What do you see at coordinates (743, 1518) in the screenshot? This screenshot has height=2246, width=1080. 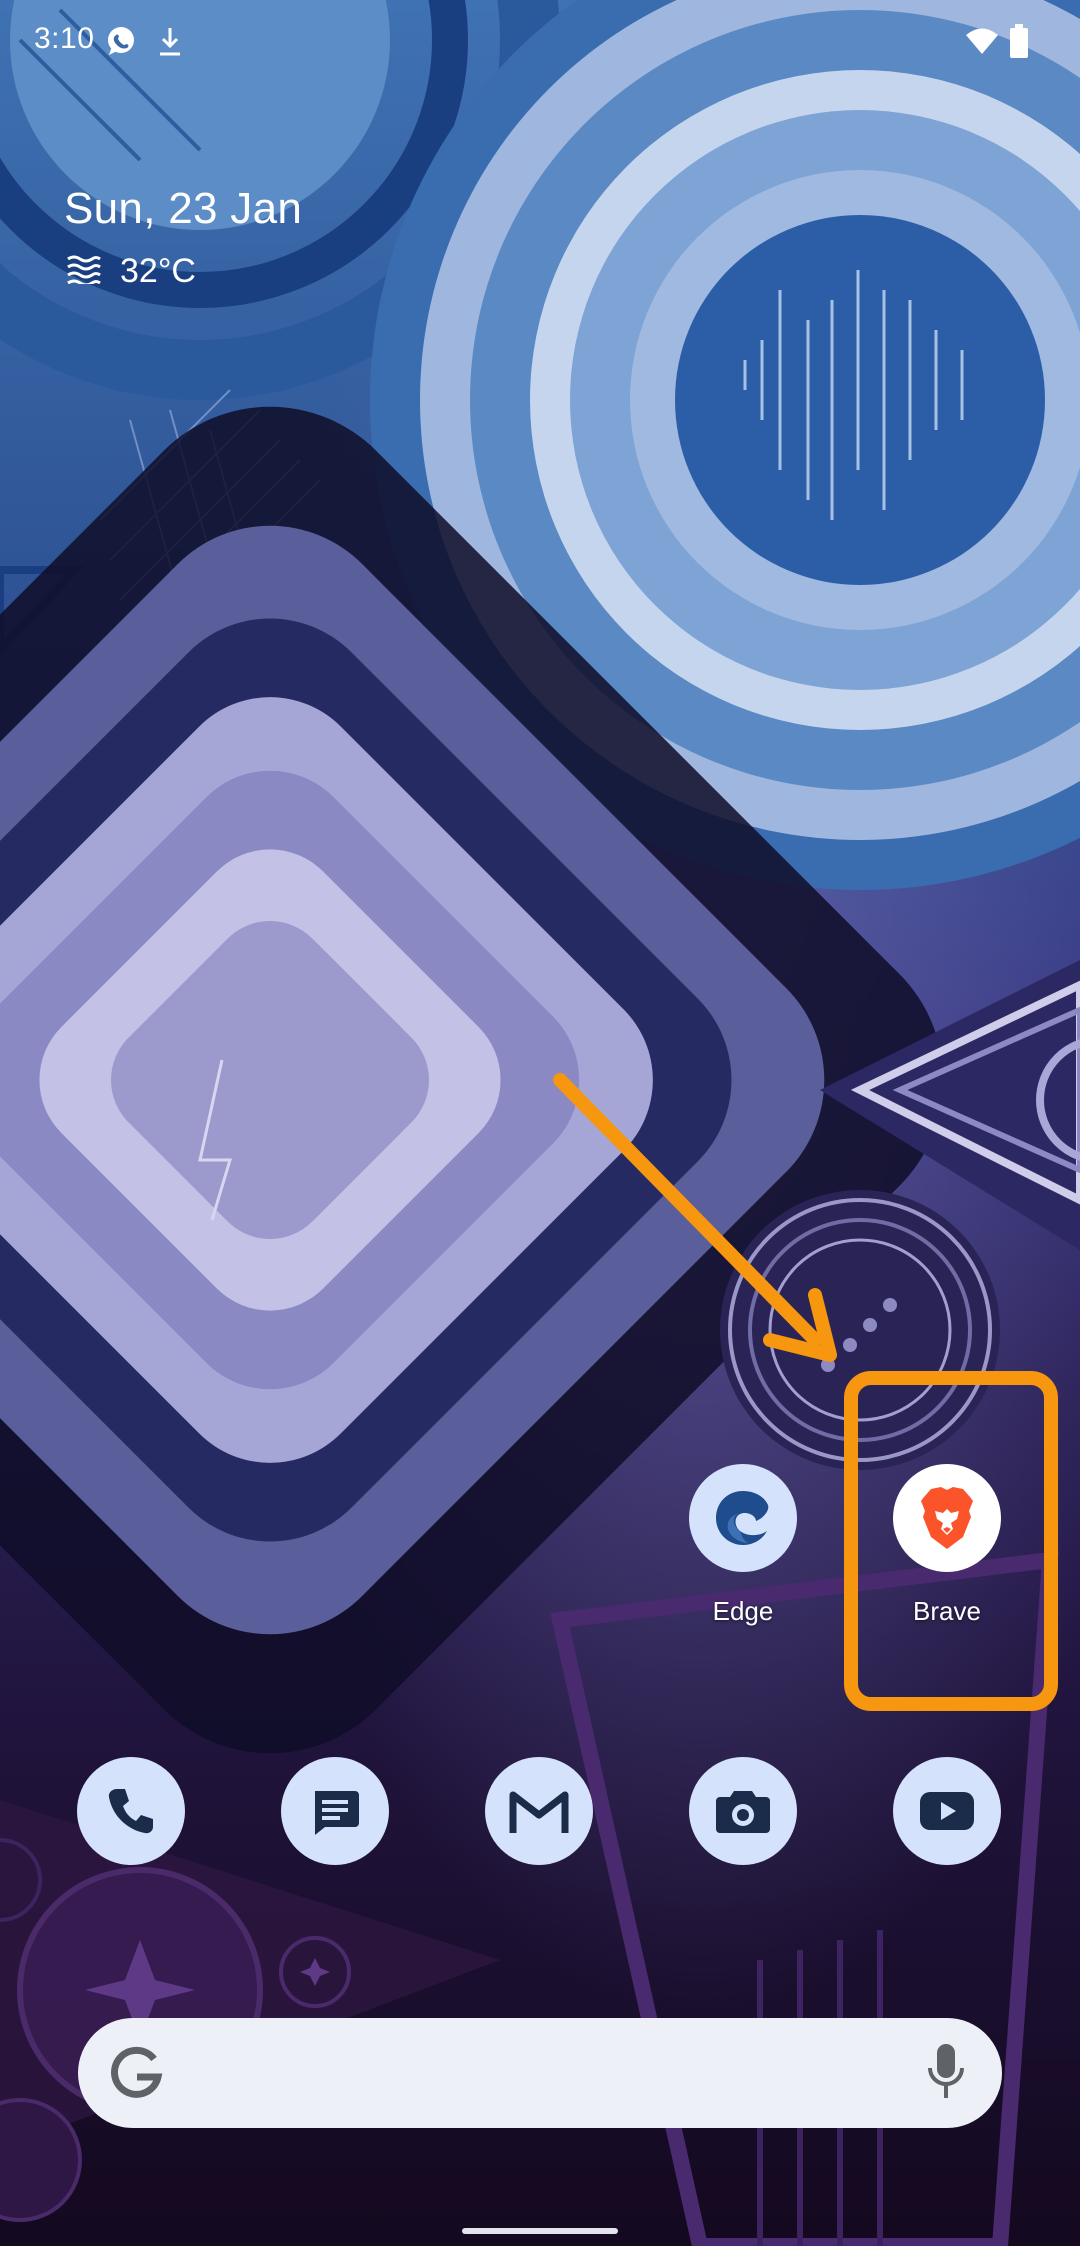 I see `edge-icon` at bounding box center [743, 1518].